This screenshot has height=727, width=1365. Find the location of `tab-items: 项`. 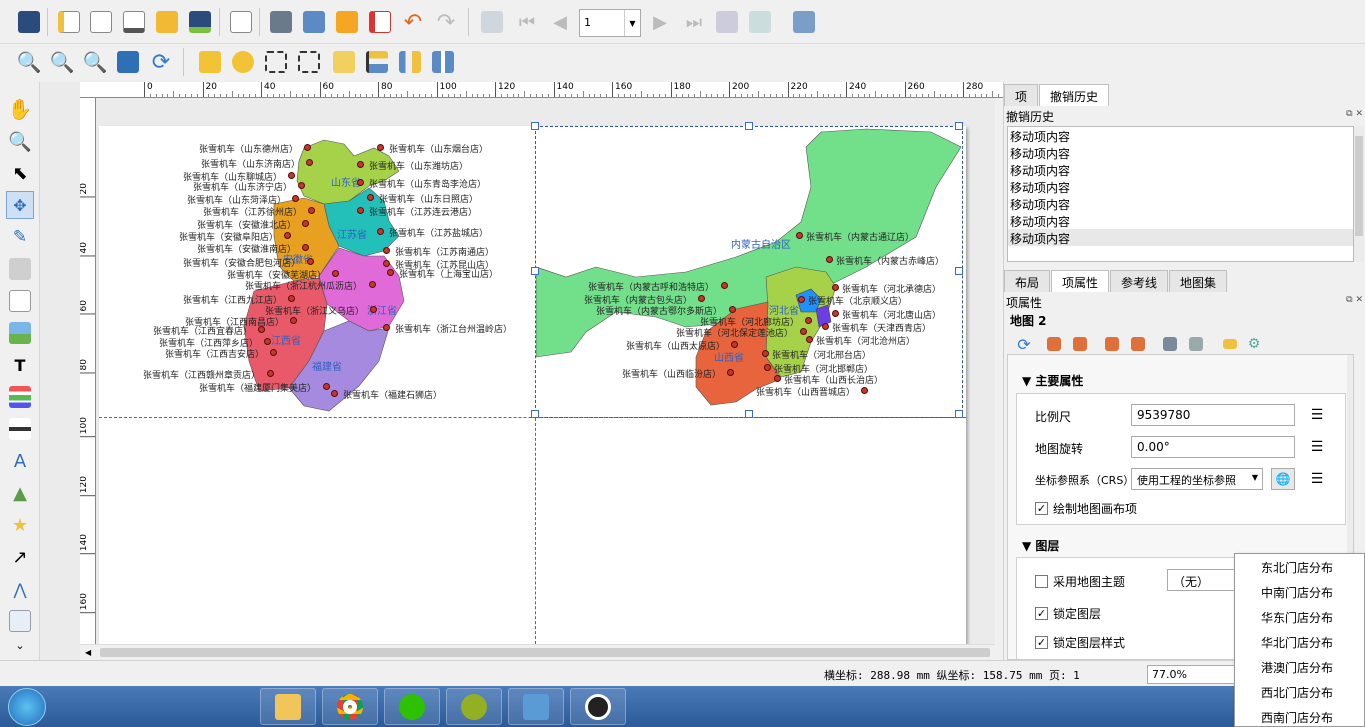

tab-items: 项 is located at coordinates (1021, 95).